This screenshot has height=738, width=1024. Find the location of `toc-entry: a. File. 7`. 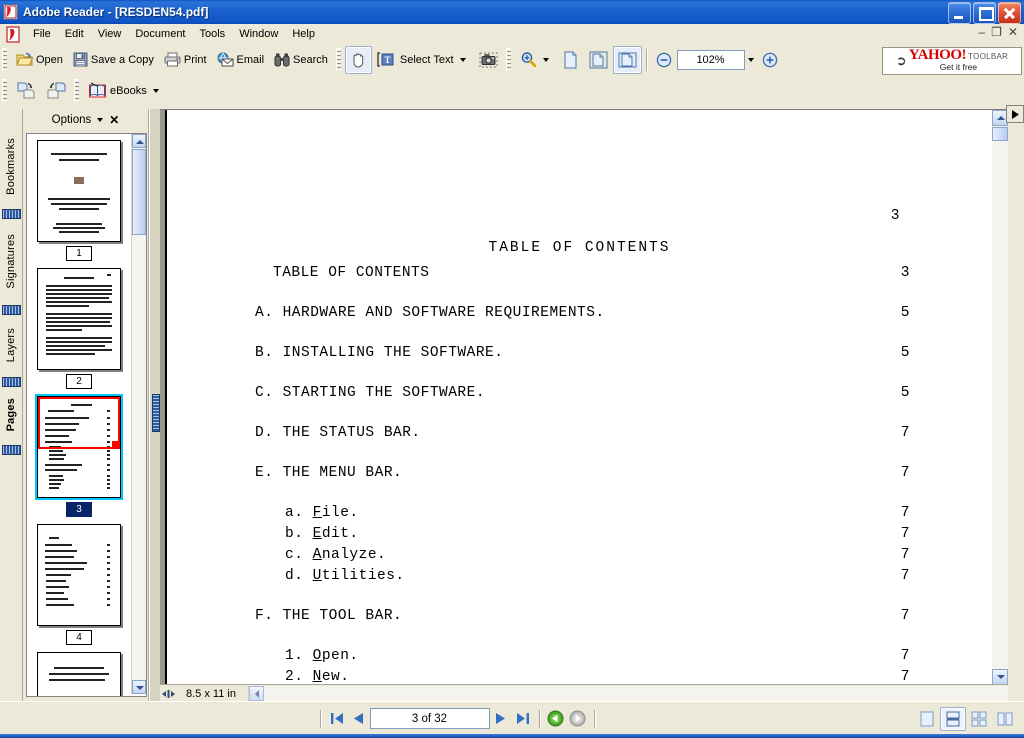

toc-entry: a. File. 7 is located at coordinates (582, 515).